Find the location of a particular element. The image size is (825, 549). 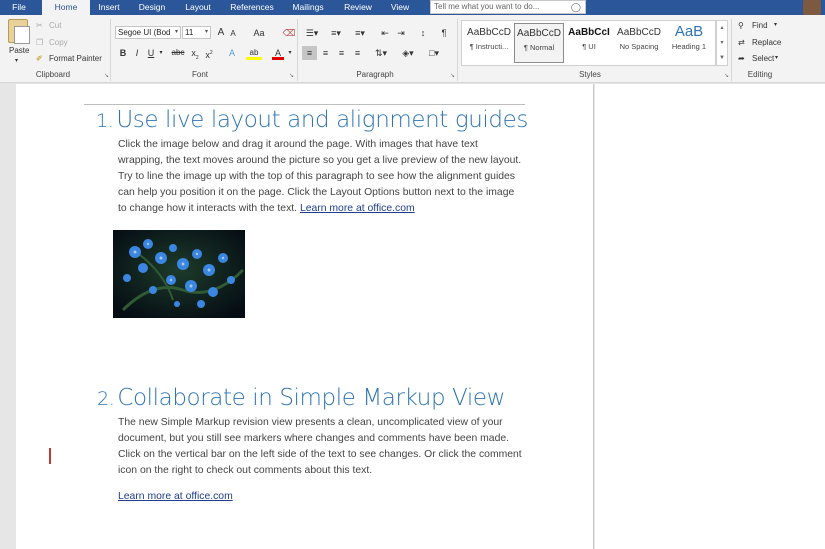

paragraph-link: Learn more at office.com is located at coordinates (323, 497).